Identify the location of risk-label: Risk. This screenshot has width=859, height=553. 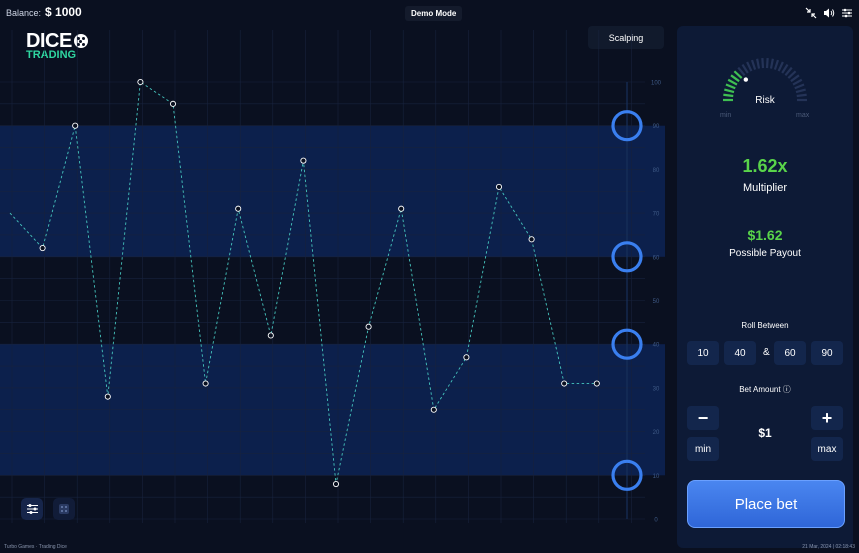
(765, 100).